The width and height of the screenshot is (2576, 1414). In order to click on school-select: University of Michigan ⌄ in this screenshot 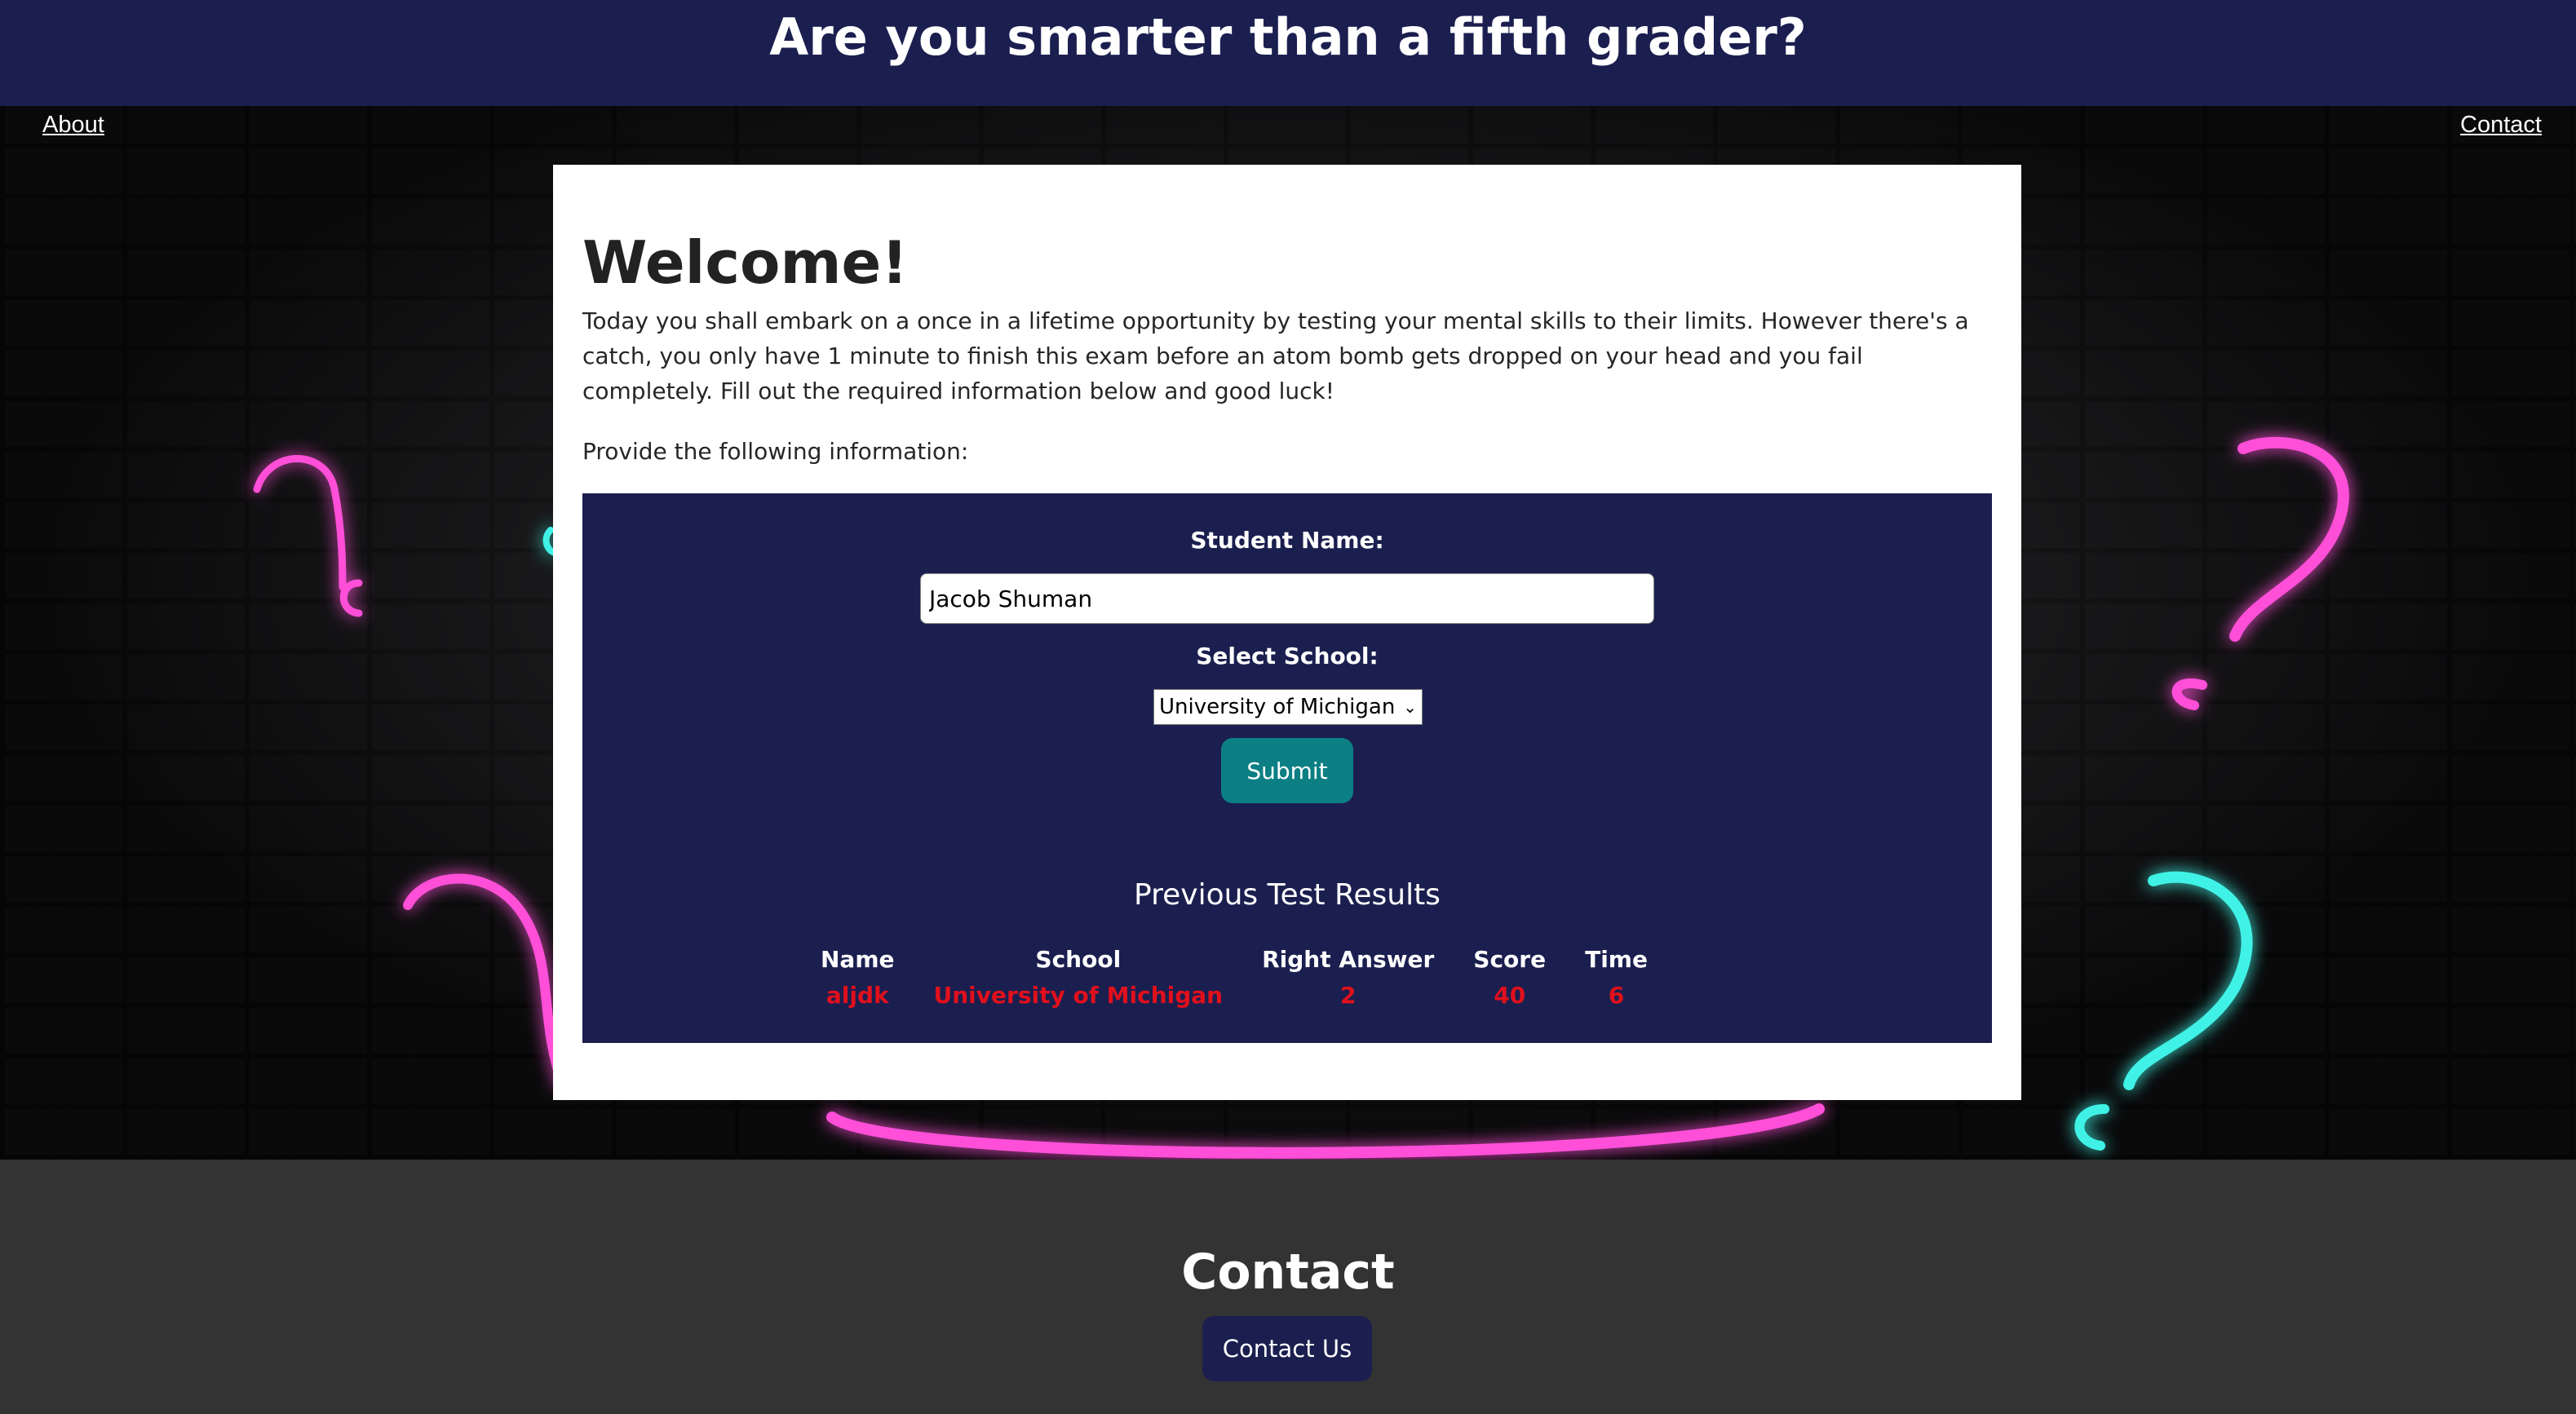, I will do `click(1288, 707)`.